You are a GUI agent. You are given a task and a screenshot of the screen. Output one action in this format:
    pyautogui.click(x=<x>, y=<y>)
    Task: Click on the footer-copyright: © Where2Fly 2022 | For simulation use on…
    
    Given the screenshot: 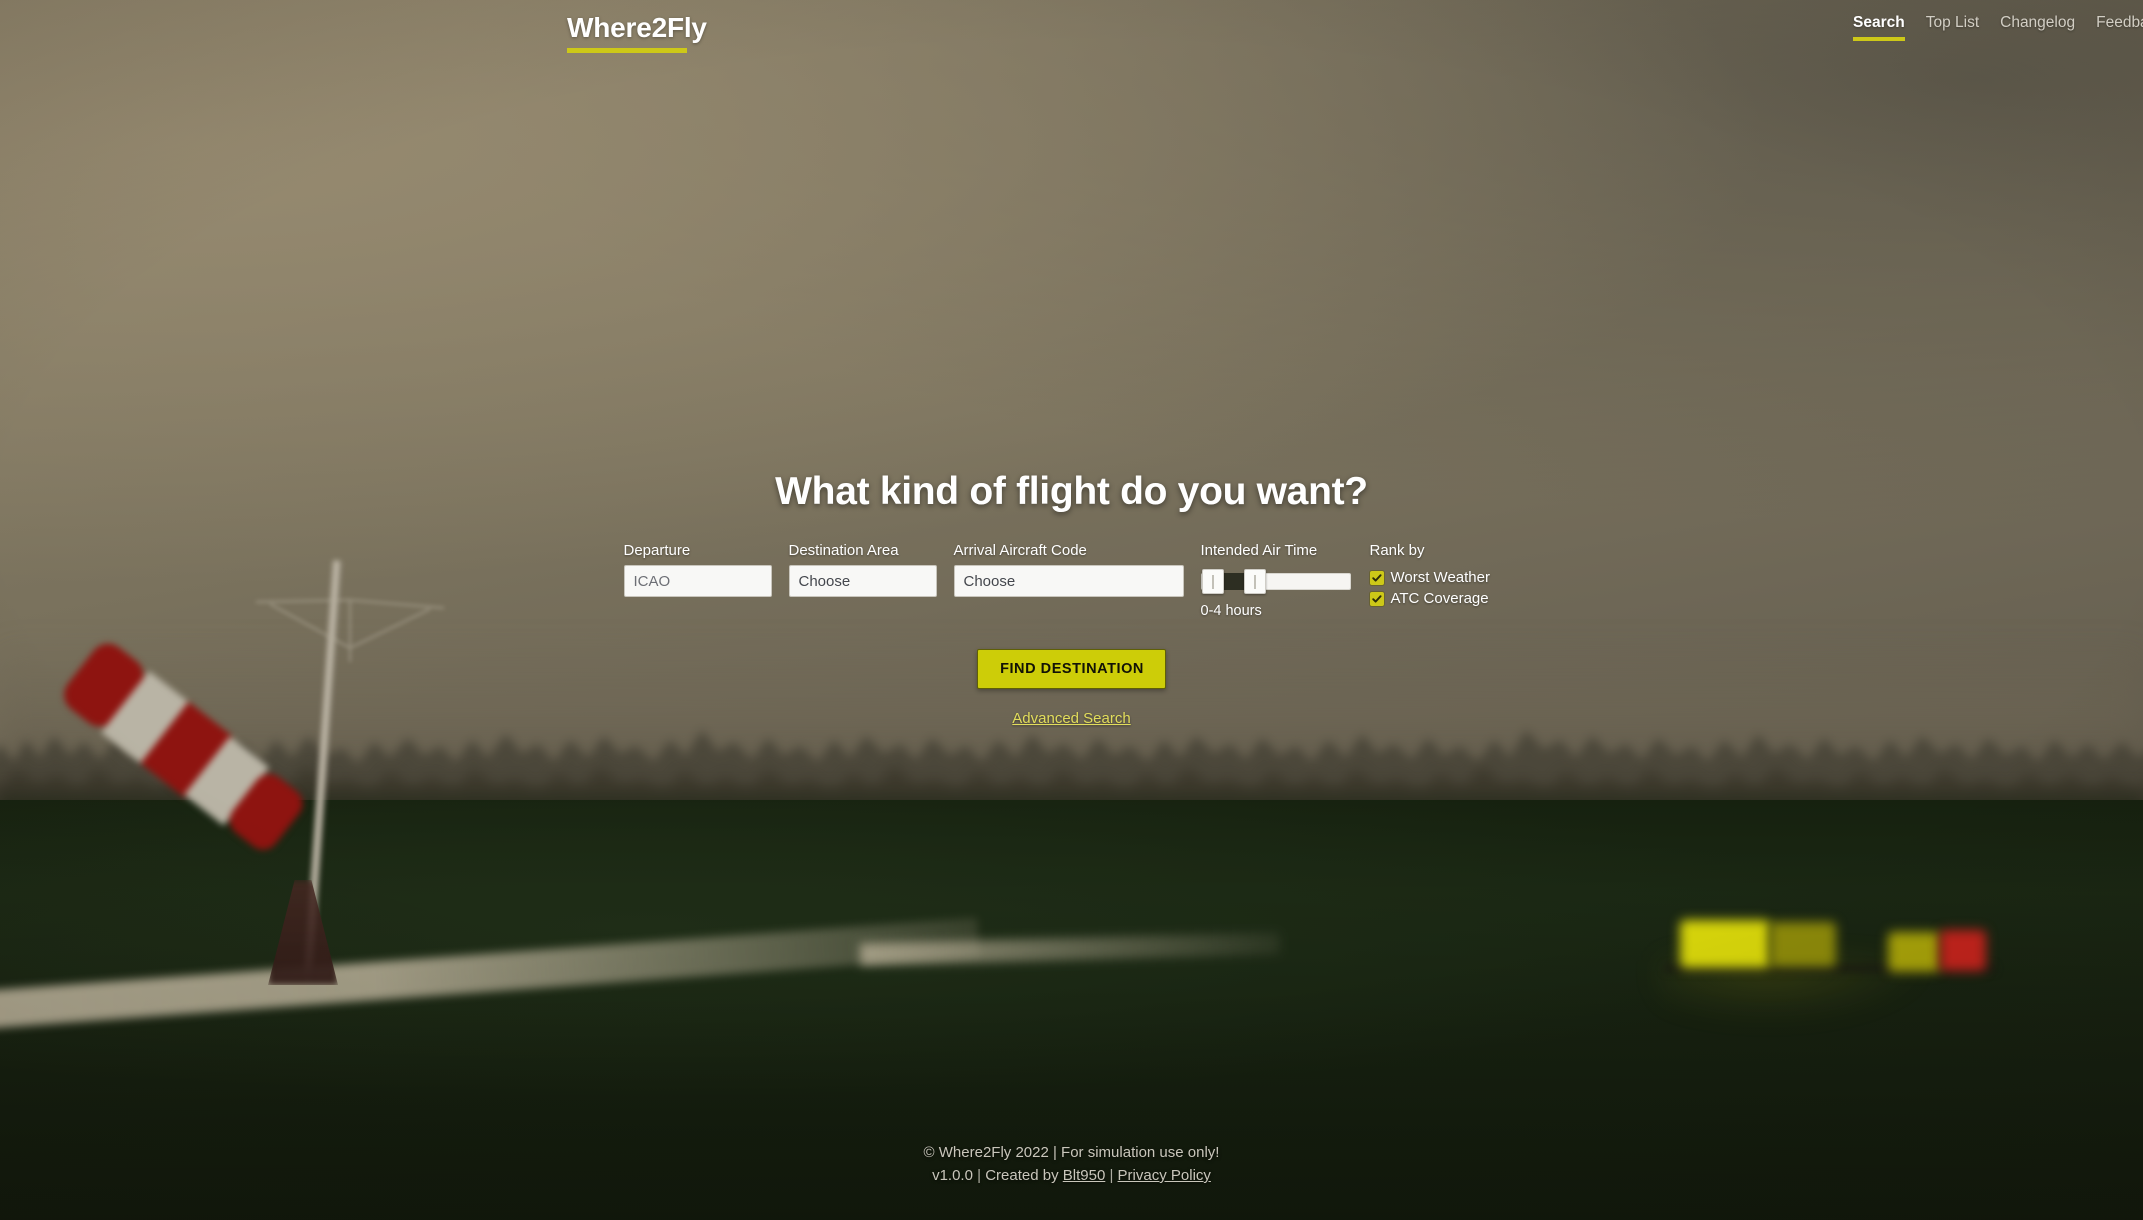 What is the action you would take?
    pyautogui.click(x=1071, y=1152)
    